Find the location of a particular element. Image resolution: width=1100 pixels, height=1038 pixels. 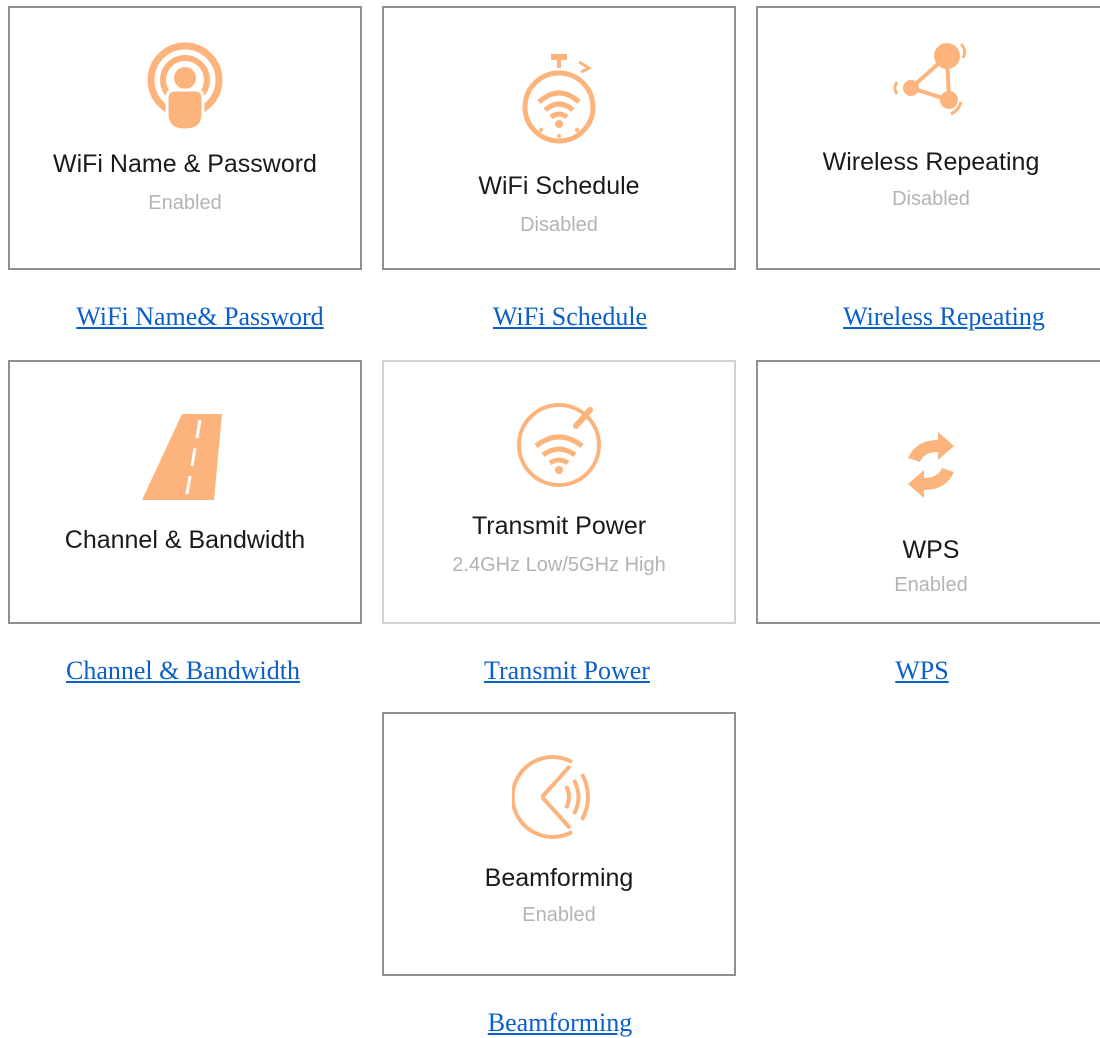

link-wifi-name-password: WiFi Name& Password is located at coordinates (200, 317).